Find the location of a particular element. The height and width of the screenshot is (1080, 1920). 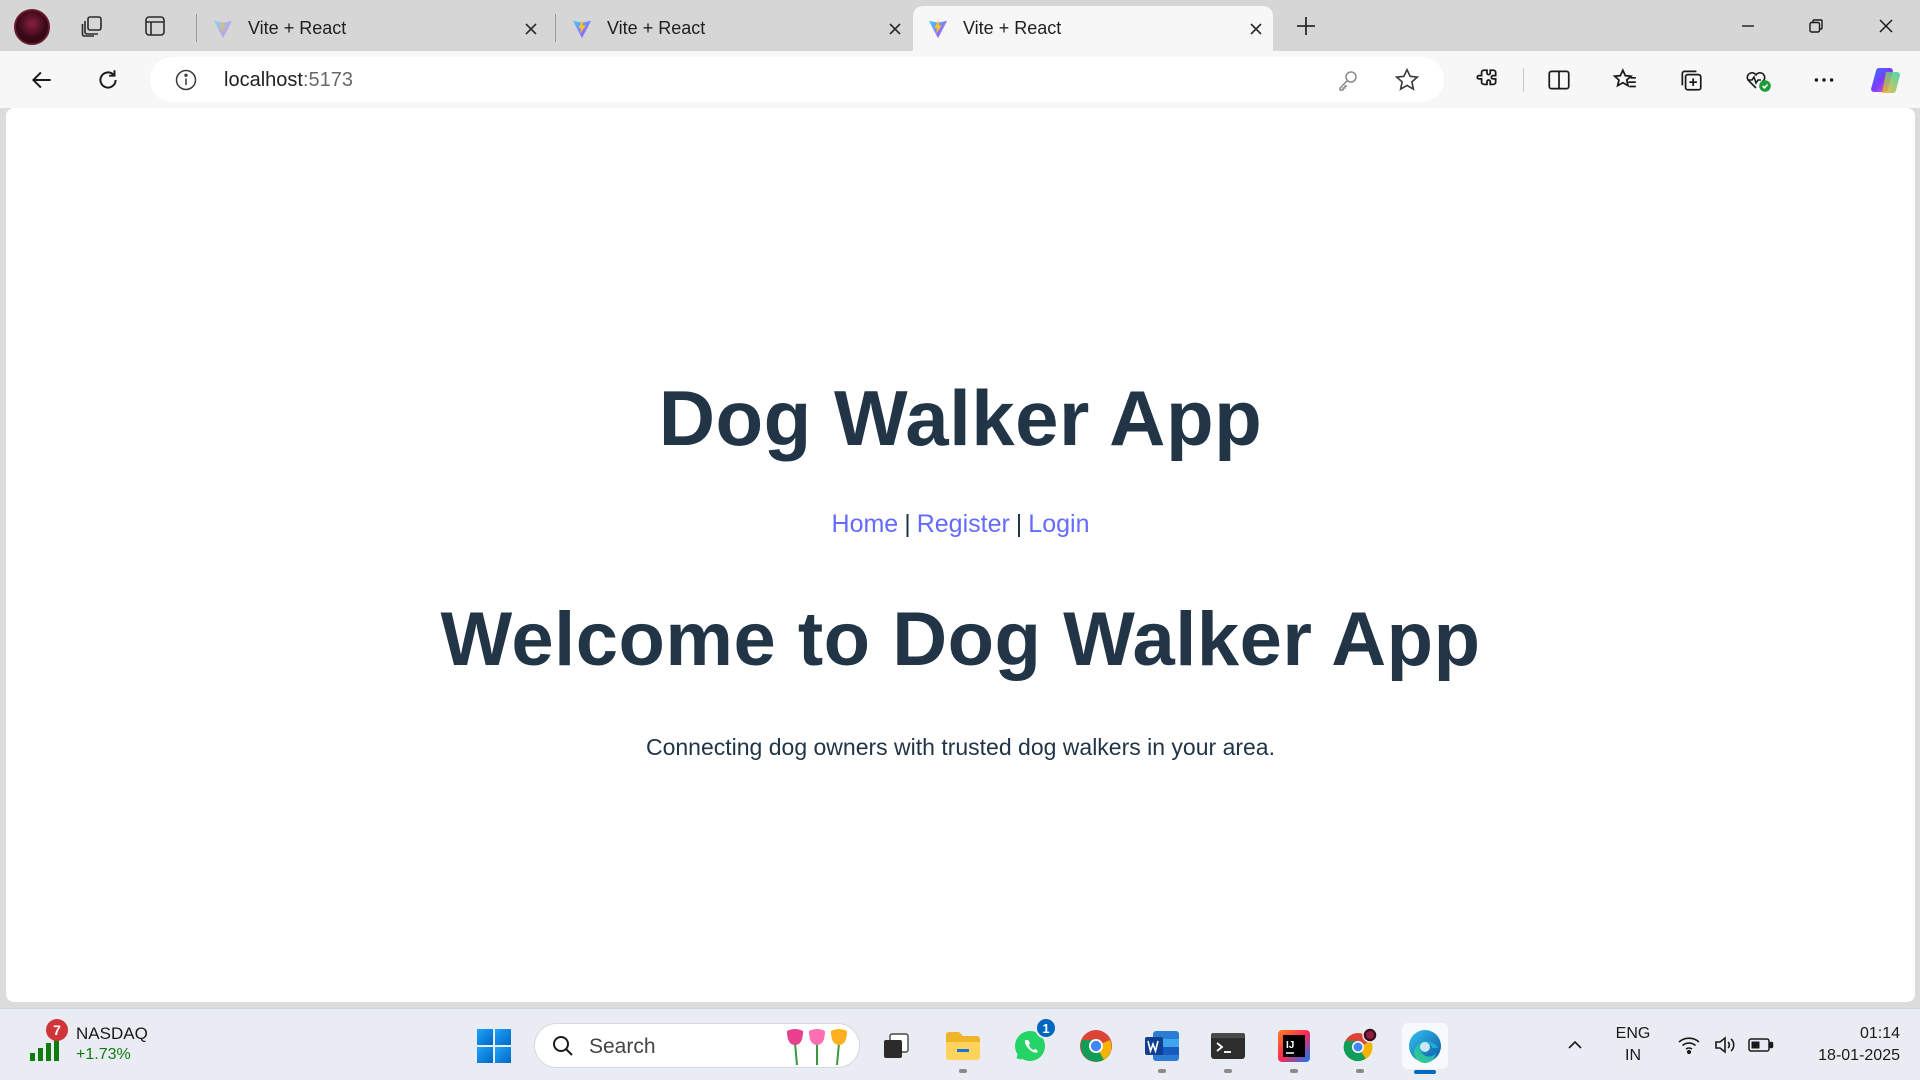

terminal-icon is located at coordinates (1228, 1046).